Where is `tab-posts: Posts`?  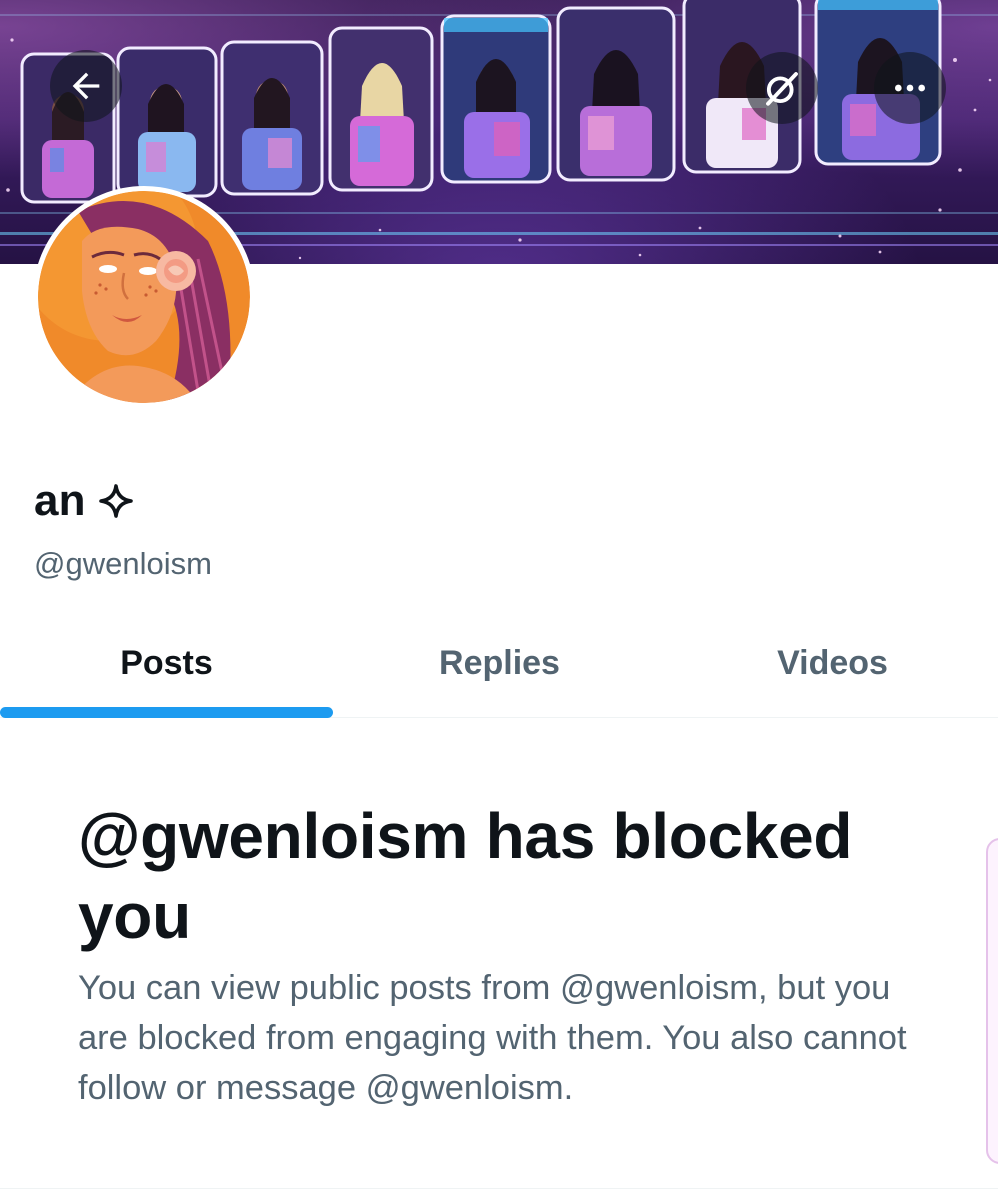
tab-posts: Posts is located at coordinates (166, 663).